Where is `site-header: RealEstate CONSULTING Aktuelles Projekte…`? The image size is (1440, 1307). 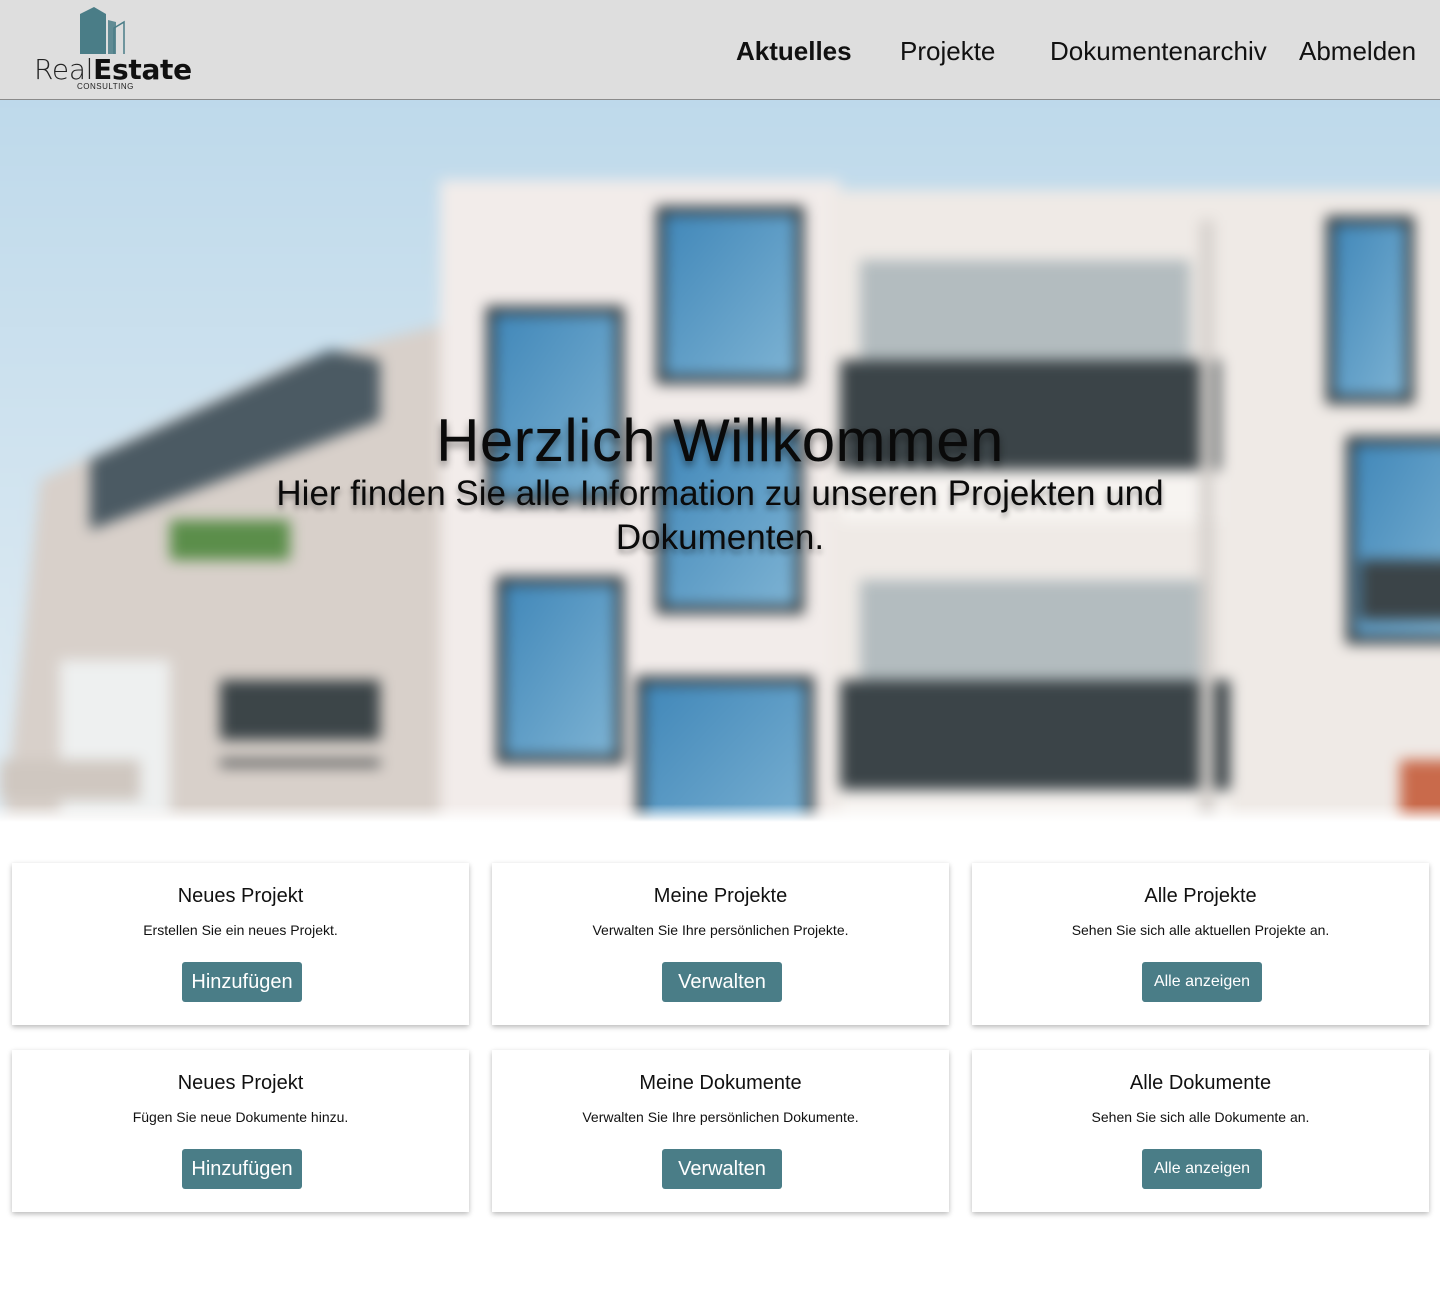 site-header: RealEstate CONSULTING Aktuelles Projekte… is located at coordinates (720, 50).